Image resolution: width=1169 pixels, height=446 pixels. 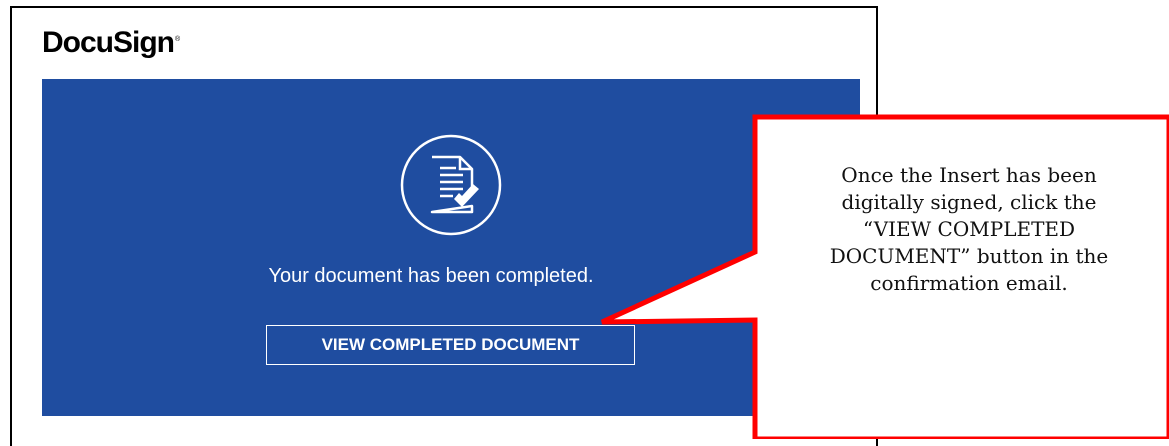 What do you see at coordinates (969, 256) in the screenshot?
I see `callout-line: DOCUMENT” button in the` at bounding box center [969, 256].